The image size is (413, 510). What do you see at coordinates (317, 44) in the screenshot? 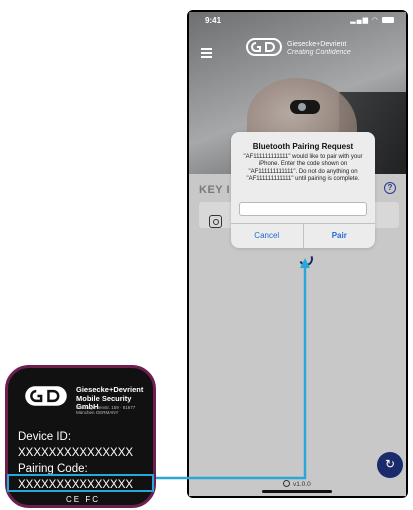
I see `header-brand-line1: Giesecke+Devrient` at bounding box center [317, 44].